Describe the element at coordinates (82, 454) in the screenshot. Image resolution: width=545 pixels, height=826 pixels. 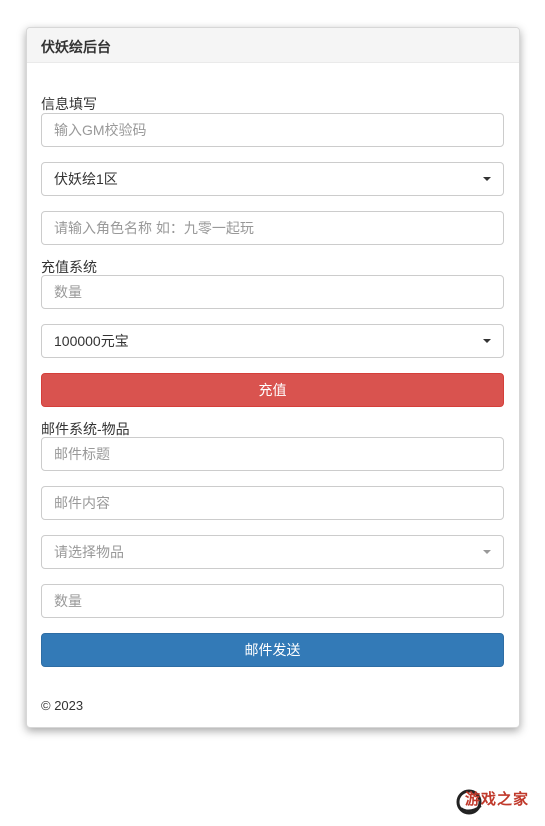
I see `mail-title-placeholder: 邮件标题` at that location.